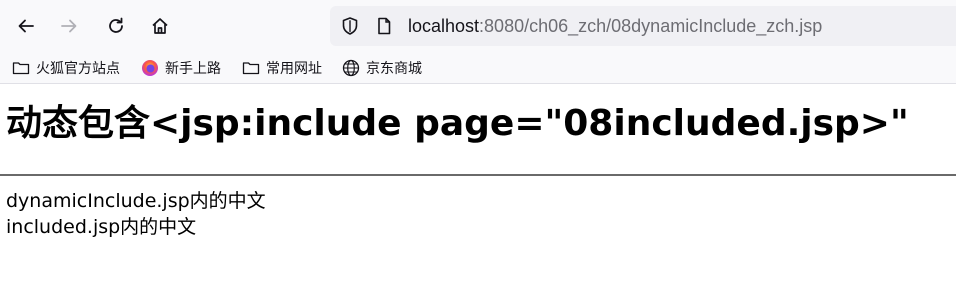 The height and width of the screenshot is (286, 956). Describe the element at coordinates (651, 26) in the screenshot. I see `url-path: :8080/ch06_zch/08dynamicInclude_zch.jsp` at that location.